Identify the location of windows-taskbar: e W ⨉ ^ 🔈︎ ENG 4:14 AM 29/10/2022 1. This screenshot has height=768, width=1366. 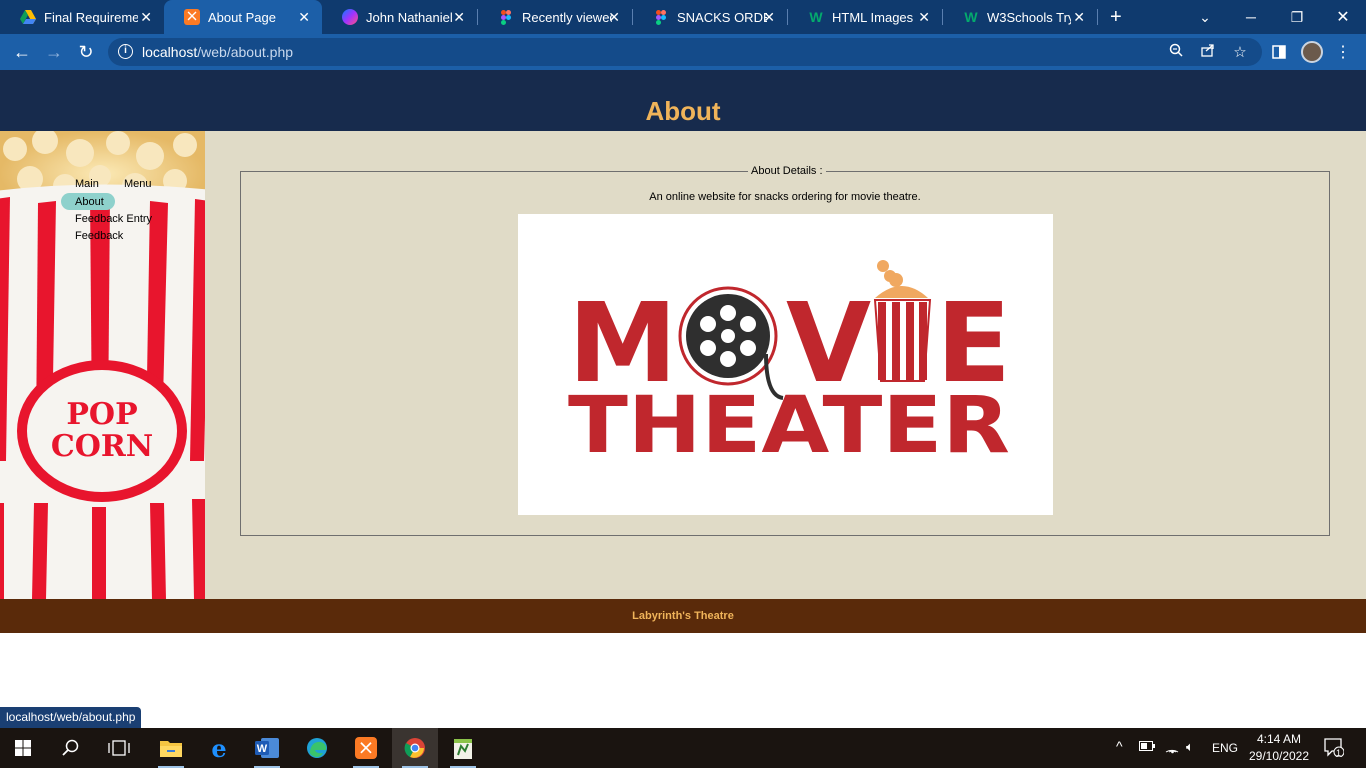
(683, 748).